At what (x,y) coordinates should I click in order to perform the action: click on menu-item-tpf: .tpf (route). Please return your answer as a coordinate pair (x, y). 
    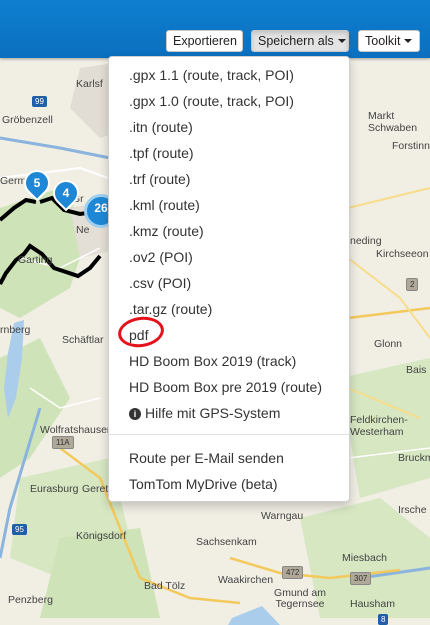
    Looking at the image, I should click on (161, 153).